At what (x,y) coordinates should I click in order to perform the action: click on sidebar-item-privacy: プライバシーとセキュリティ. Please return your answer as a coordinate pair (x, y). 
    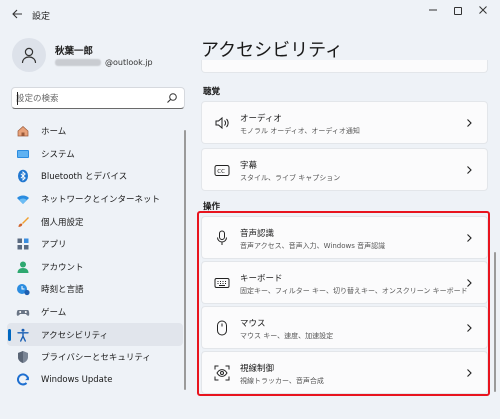
    Looking at the image, I should click on (95, 357).